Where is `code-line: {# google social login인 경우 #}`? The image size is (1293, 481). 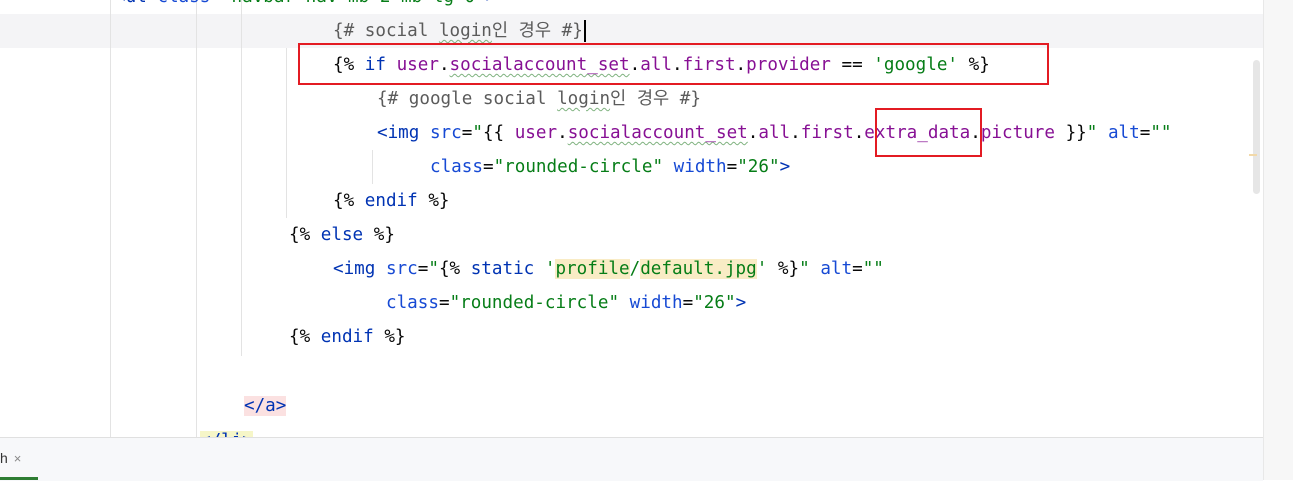
code-line: {# google social login인 경우 #} is located at coordinates (539, 99).